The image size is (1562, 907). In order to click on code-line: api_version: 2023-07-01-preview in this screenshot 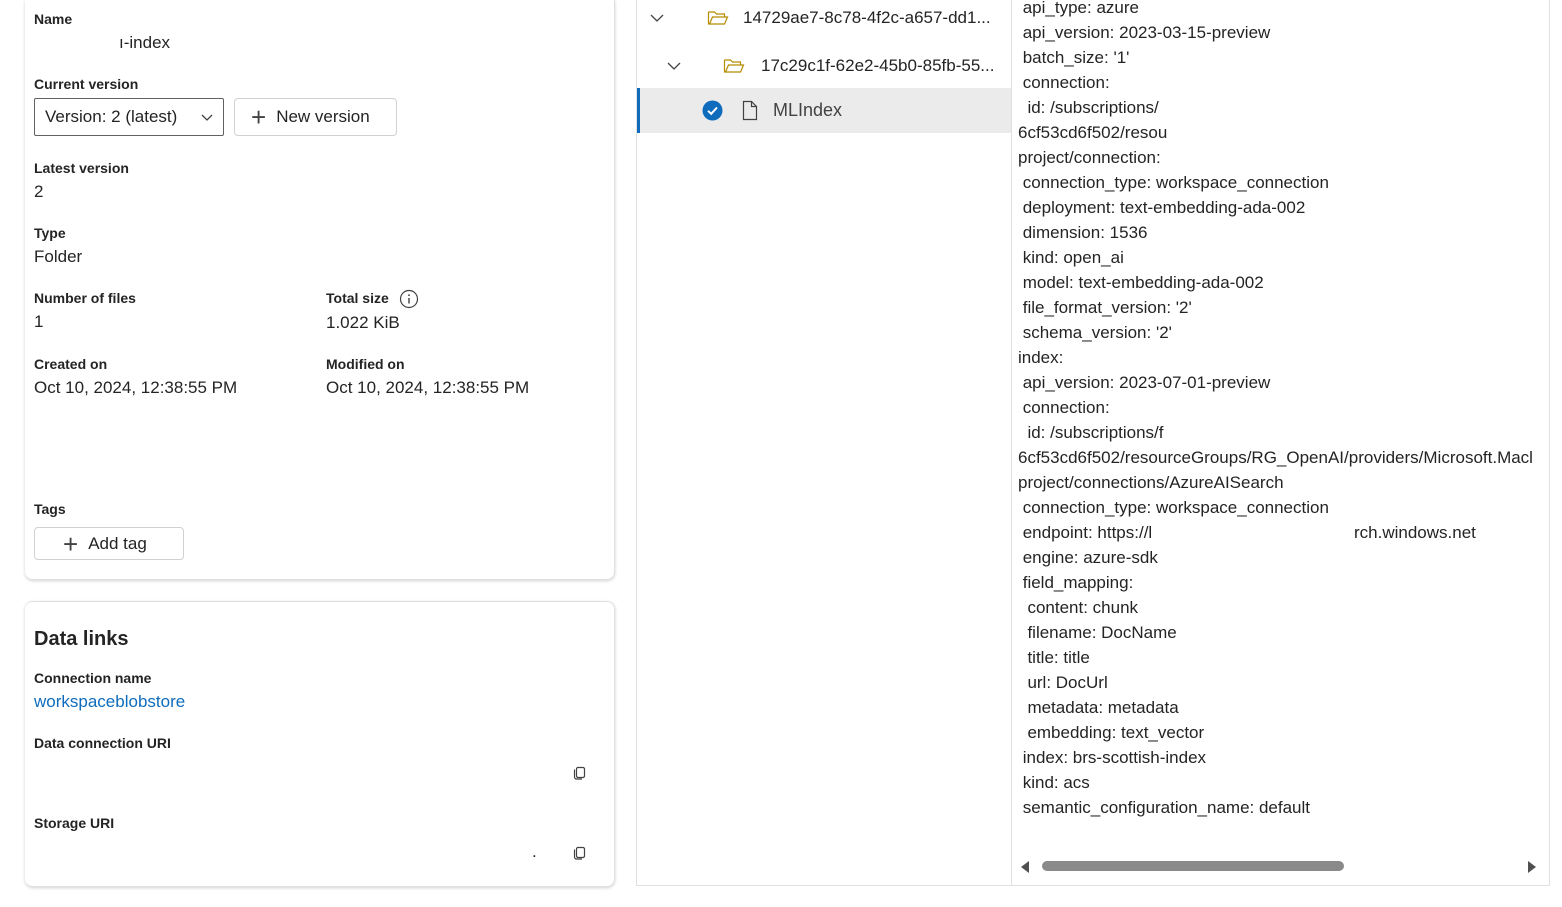, I will do `click(1144, 382)`.